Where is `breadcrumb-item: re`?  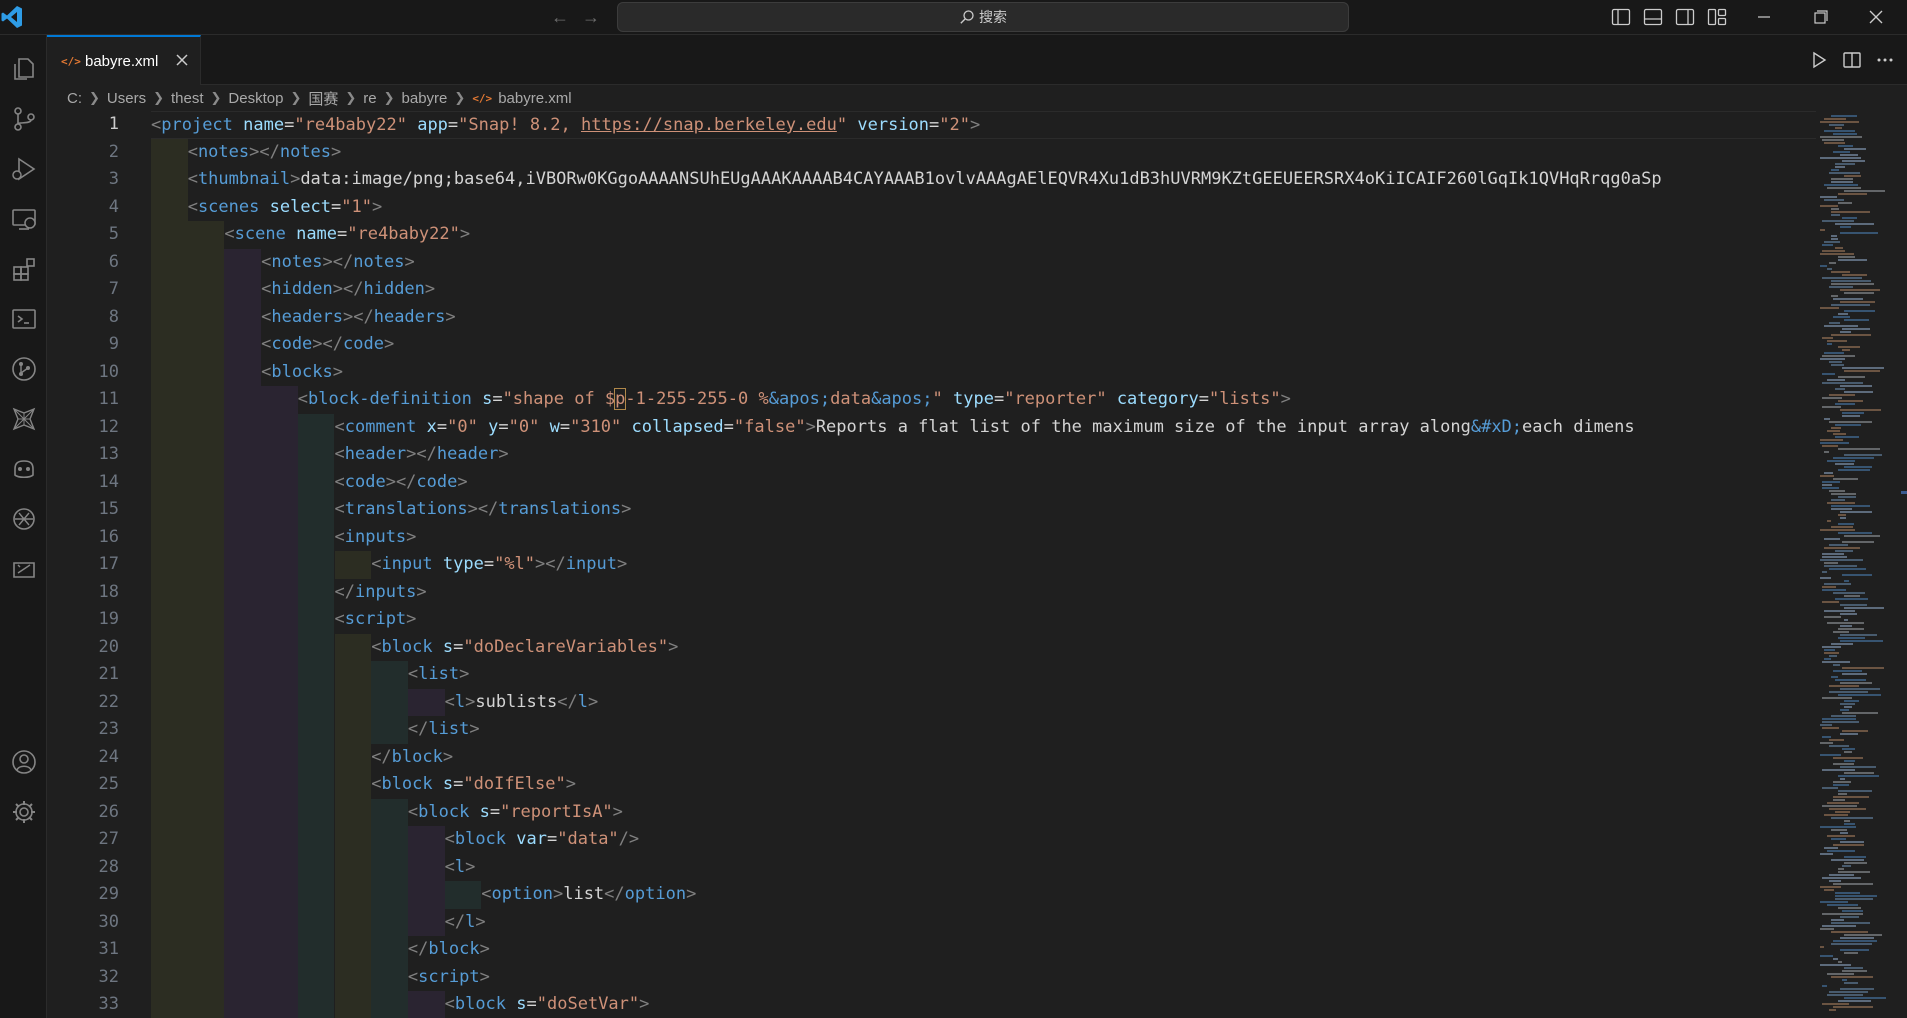
breadcrumb-item: re is located at coordinates (369, 98).